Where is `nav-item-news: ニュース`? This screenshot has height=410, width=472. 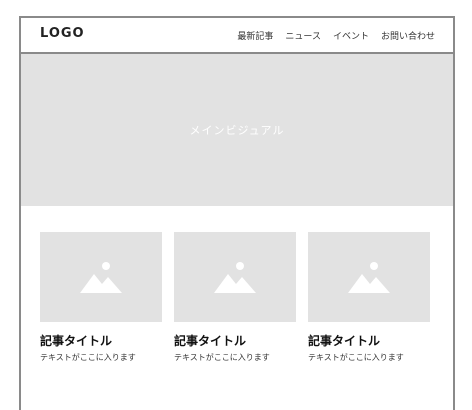
nav-item-news: ニュース is located at coordinates (303, 35).